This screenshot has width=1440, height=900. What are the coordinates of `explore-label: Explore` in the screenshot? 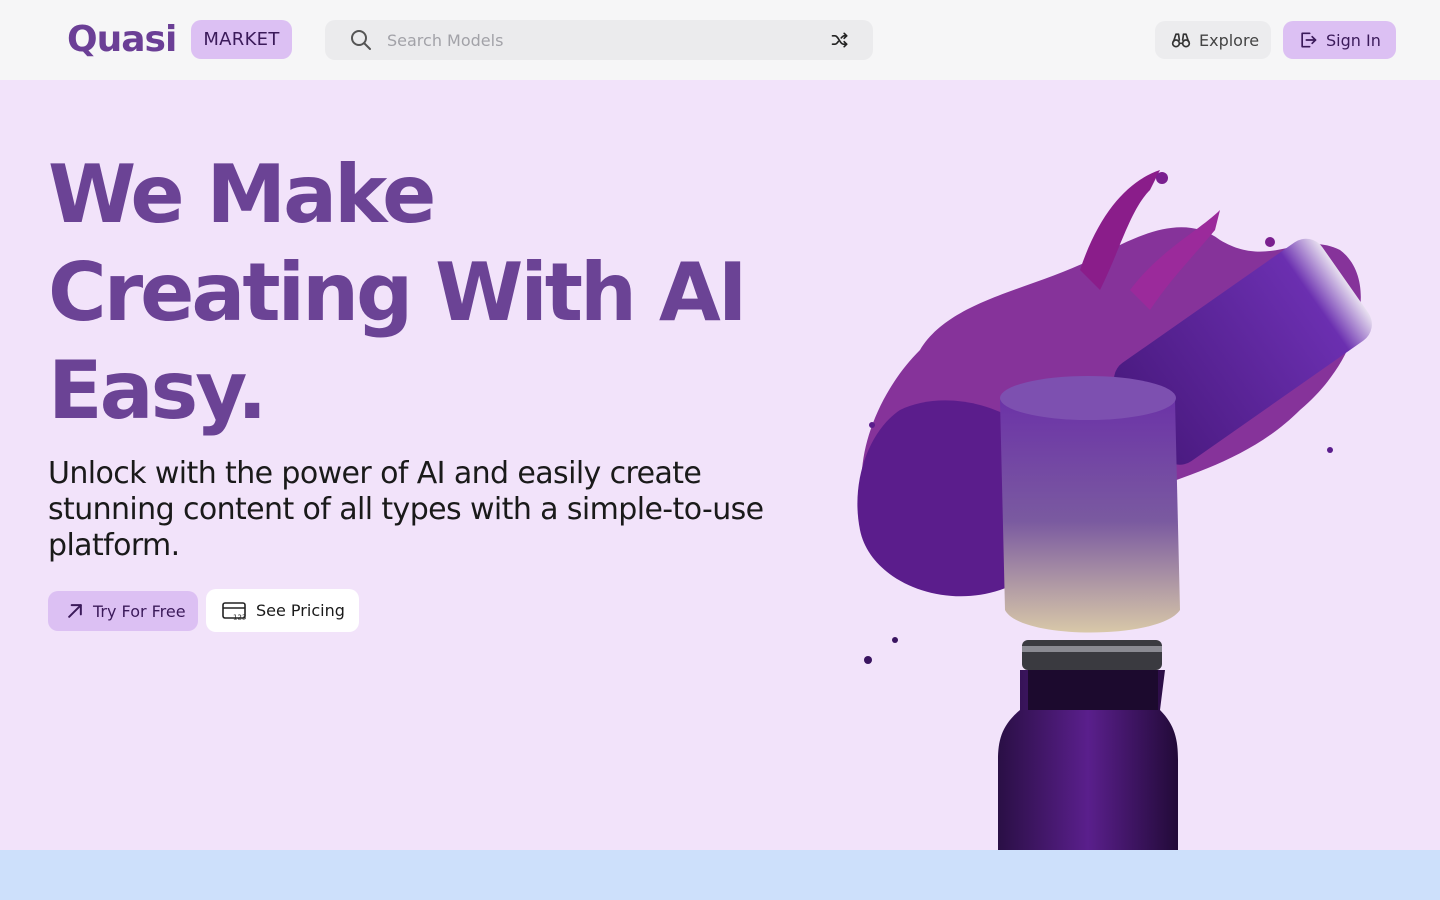 It's located at (1229, 40).